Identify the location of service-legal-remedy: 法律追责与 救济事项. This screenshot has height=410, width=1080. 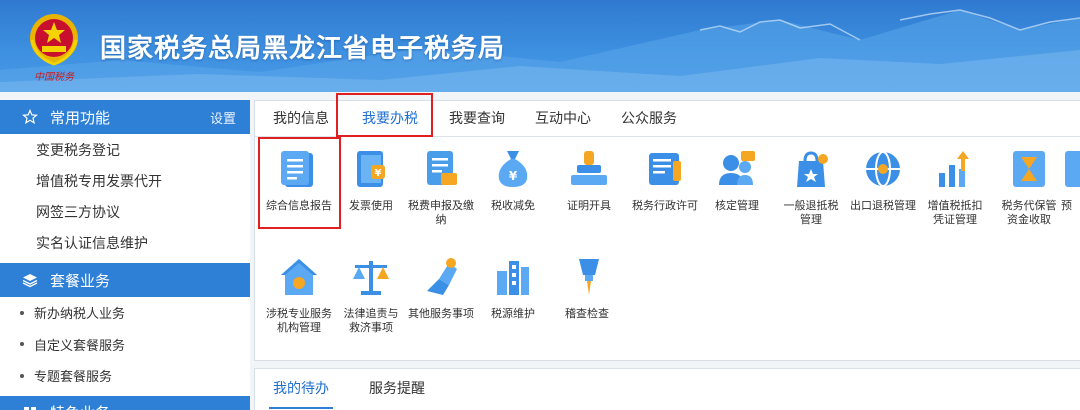
(371, 295).